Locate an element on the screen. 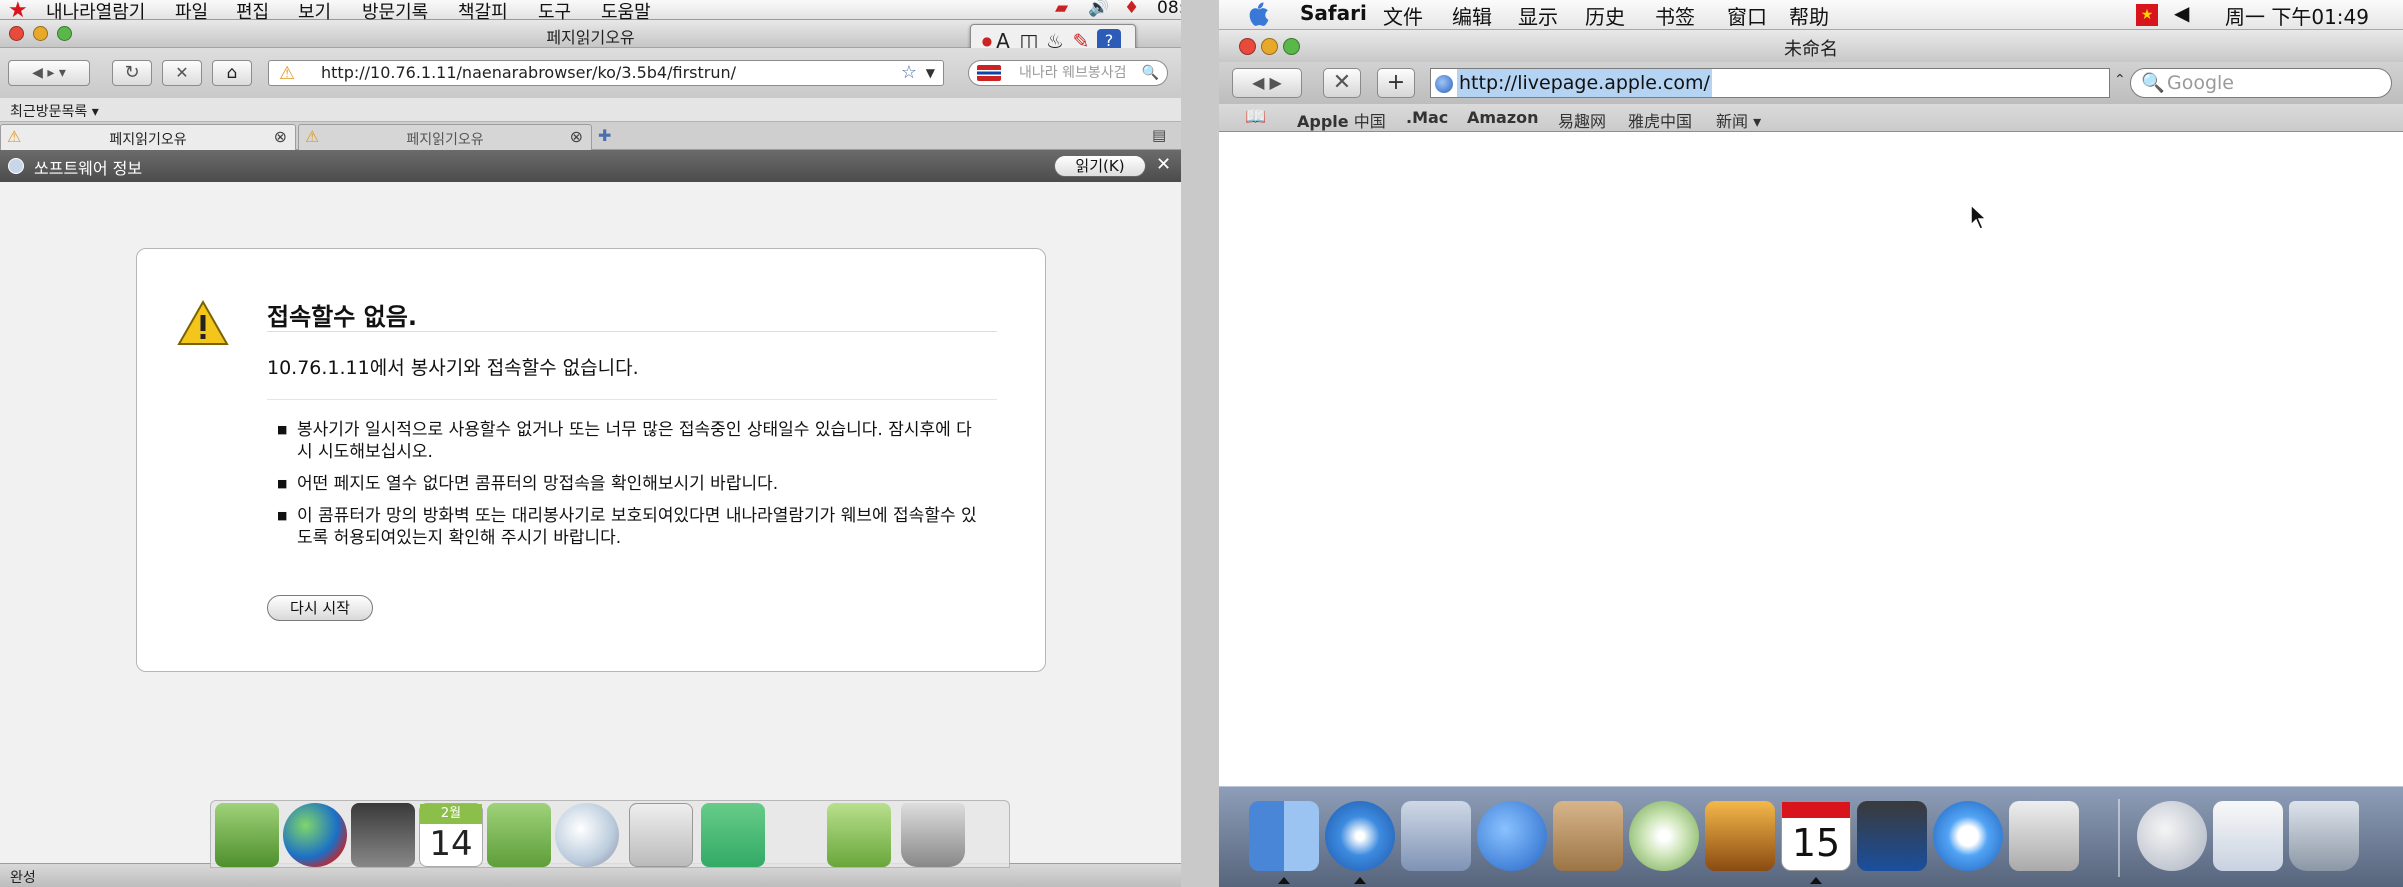 The height and width of the screenshot is (887, 2403). back-forward-buttons: ◀ ▶ is located at coordinates (1267, 83).